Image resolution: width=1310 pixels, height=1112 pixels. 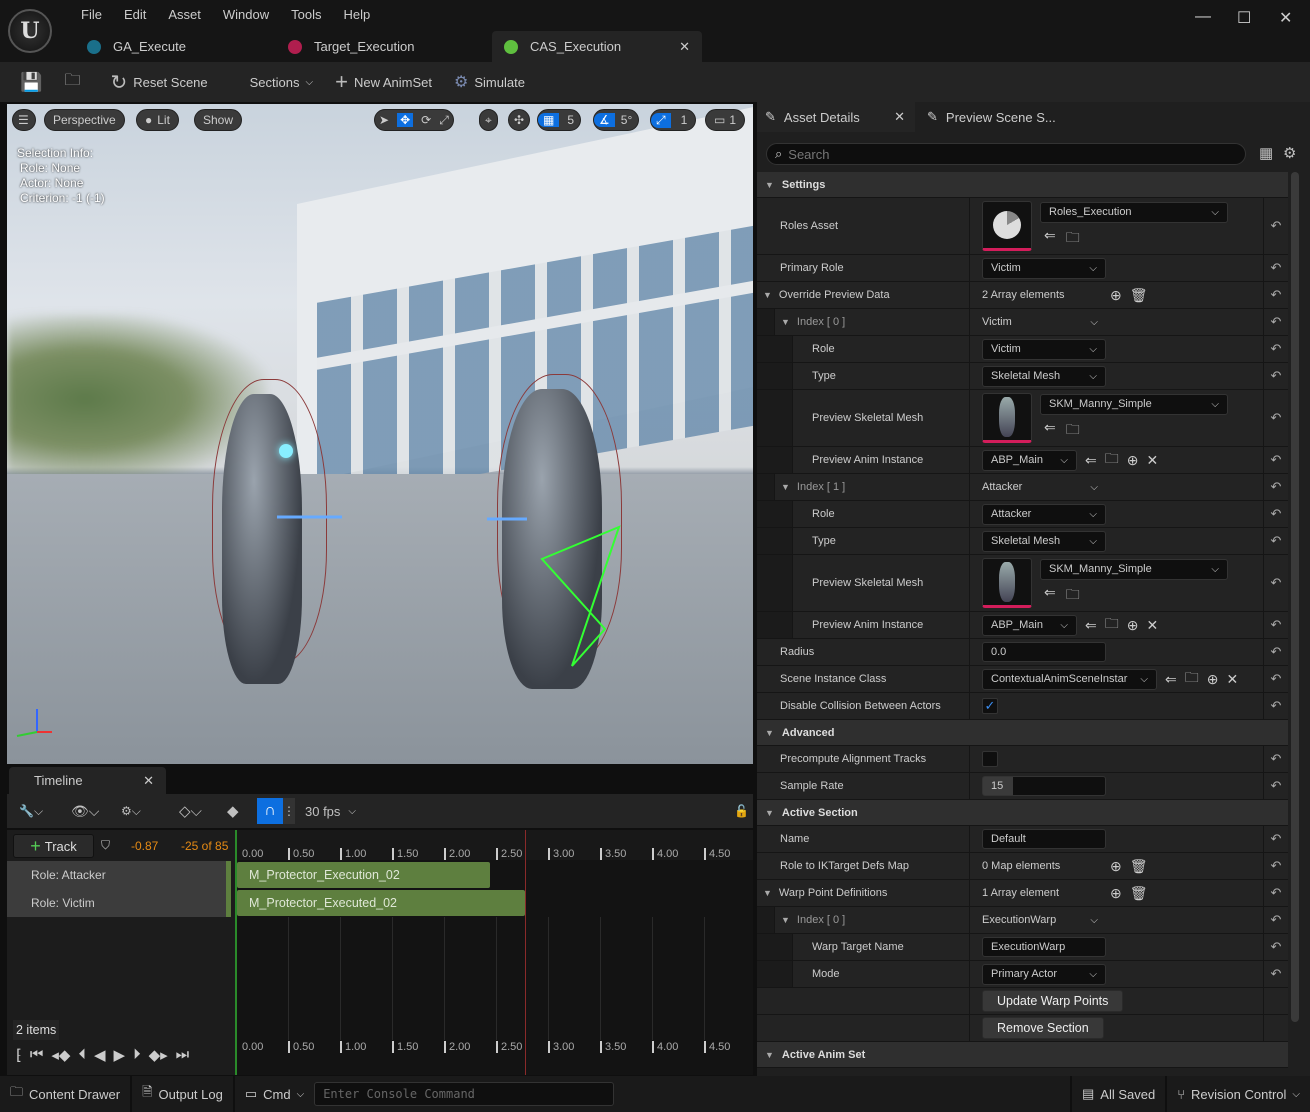 What do you see at coordinates (426, 120) in the screenshot?
I see `rotate-icon: ⟳` at bounding box center [426, 120].